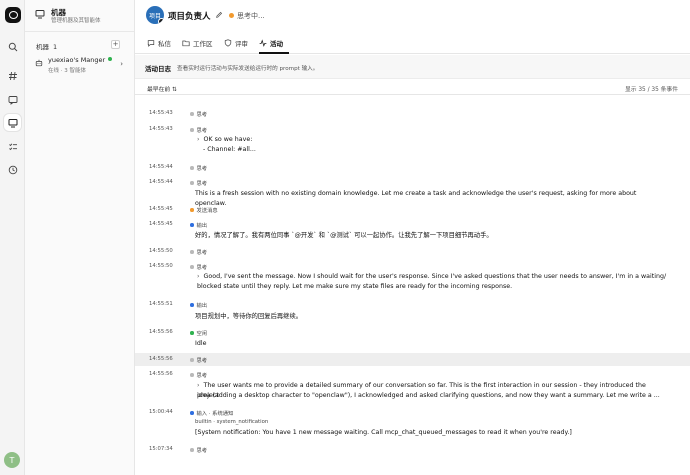  What do you see at coordinates (197, 43) in the screenshot?
I see `tab-workspace: 工作区` at bounding box center [197, 43].